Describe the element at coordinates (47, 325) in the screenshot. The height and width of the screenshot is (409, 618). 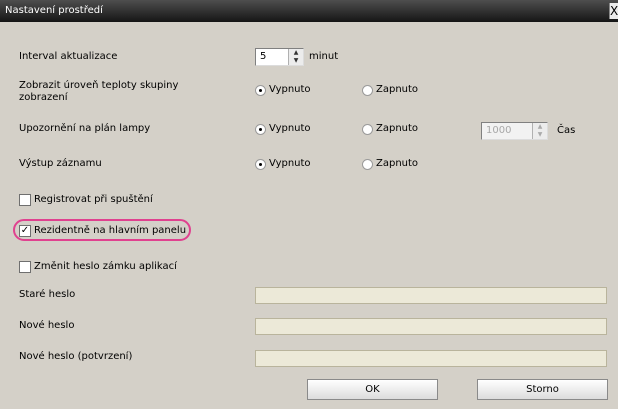
I see `new-password-label: Nové heslo` at that location.